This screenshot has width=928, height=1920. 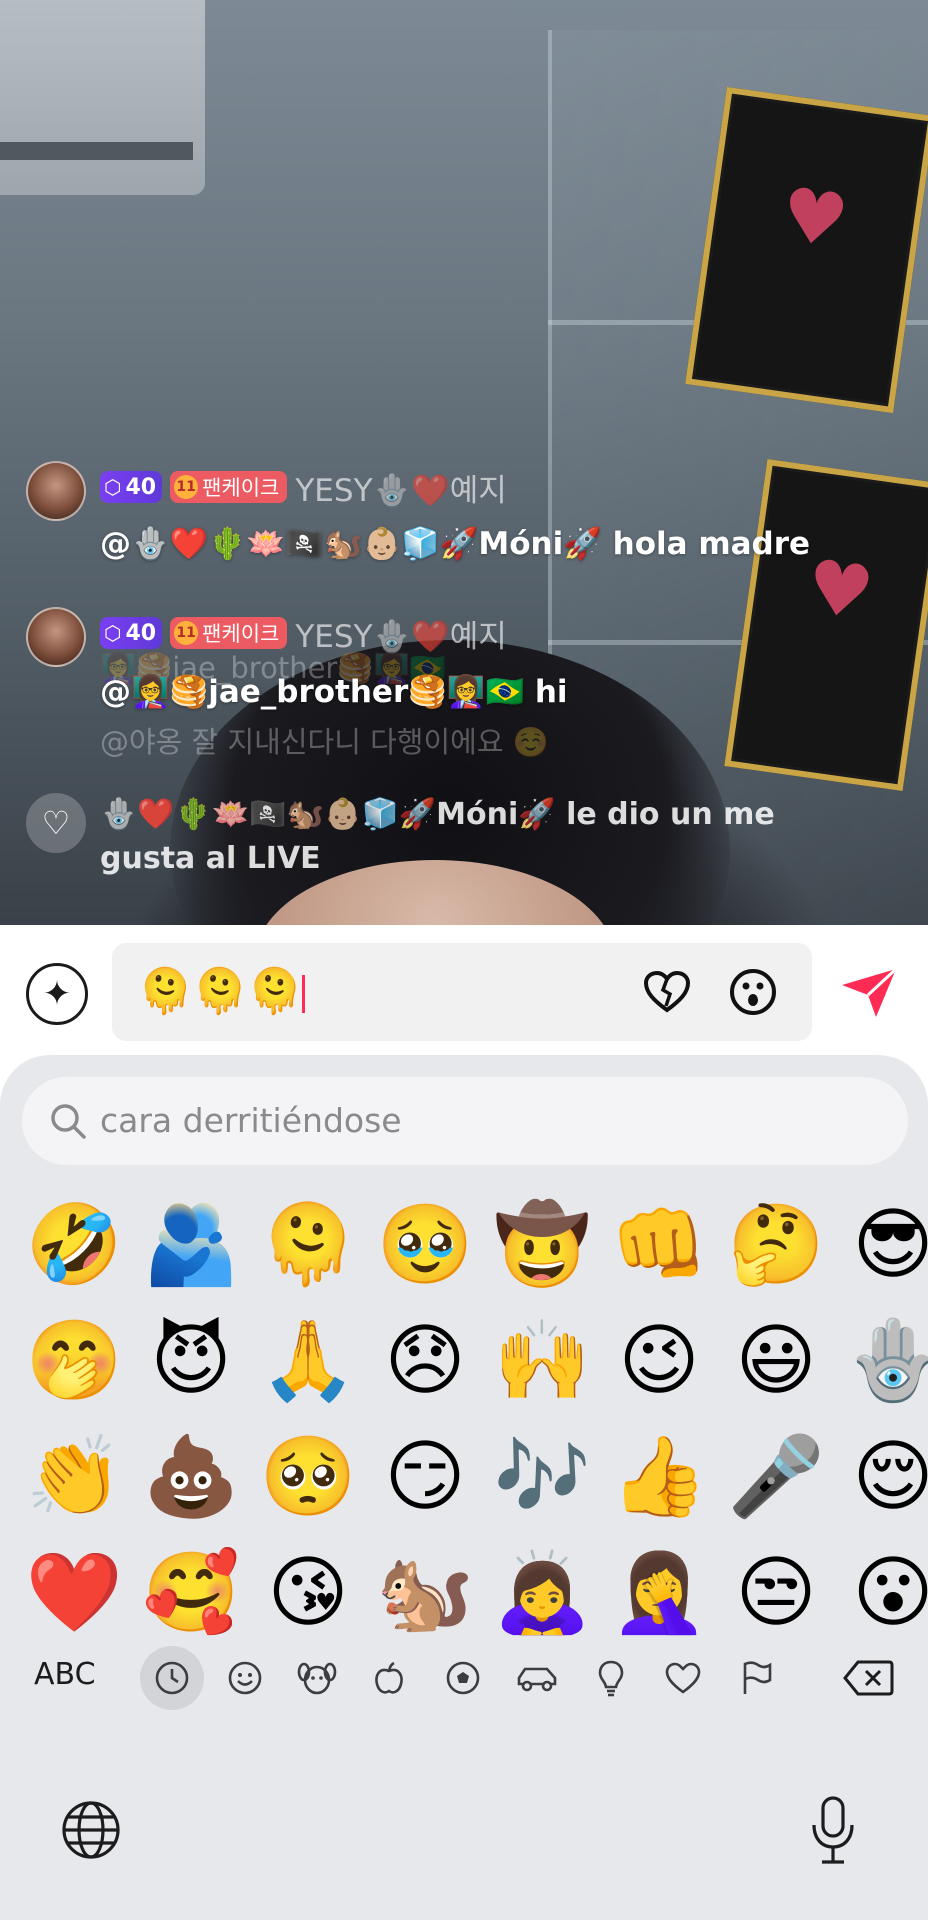 I want to click on emoji-key: 😃, so click(x=776, y=1361).